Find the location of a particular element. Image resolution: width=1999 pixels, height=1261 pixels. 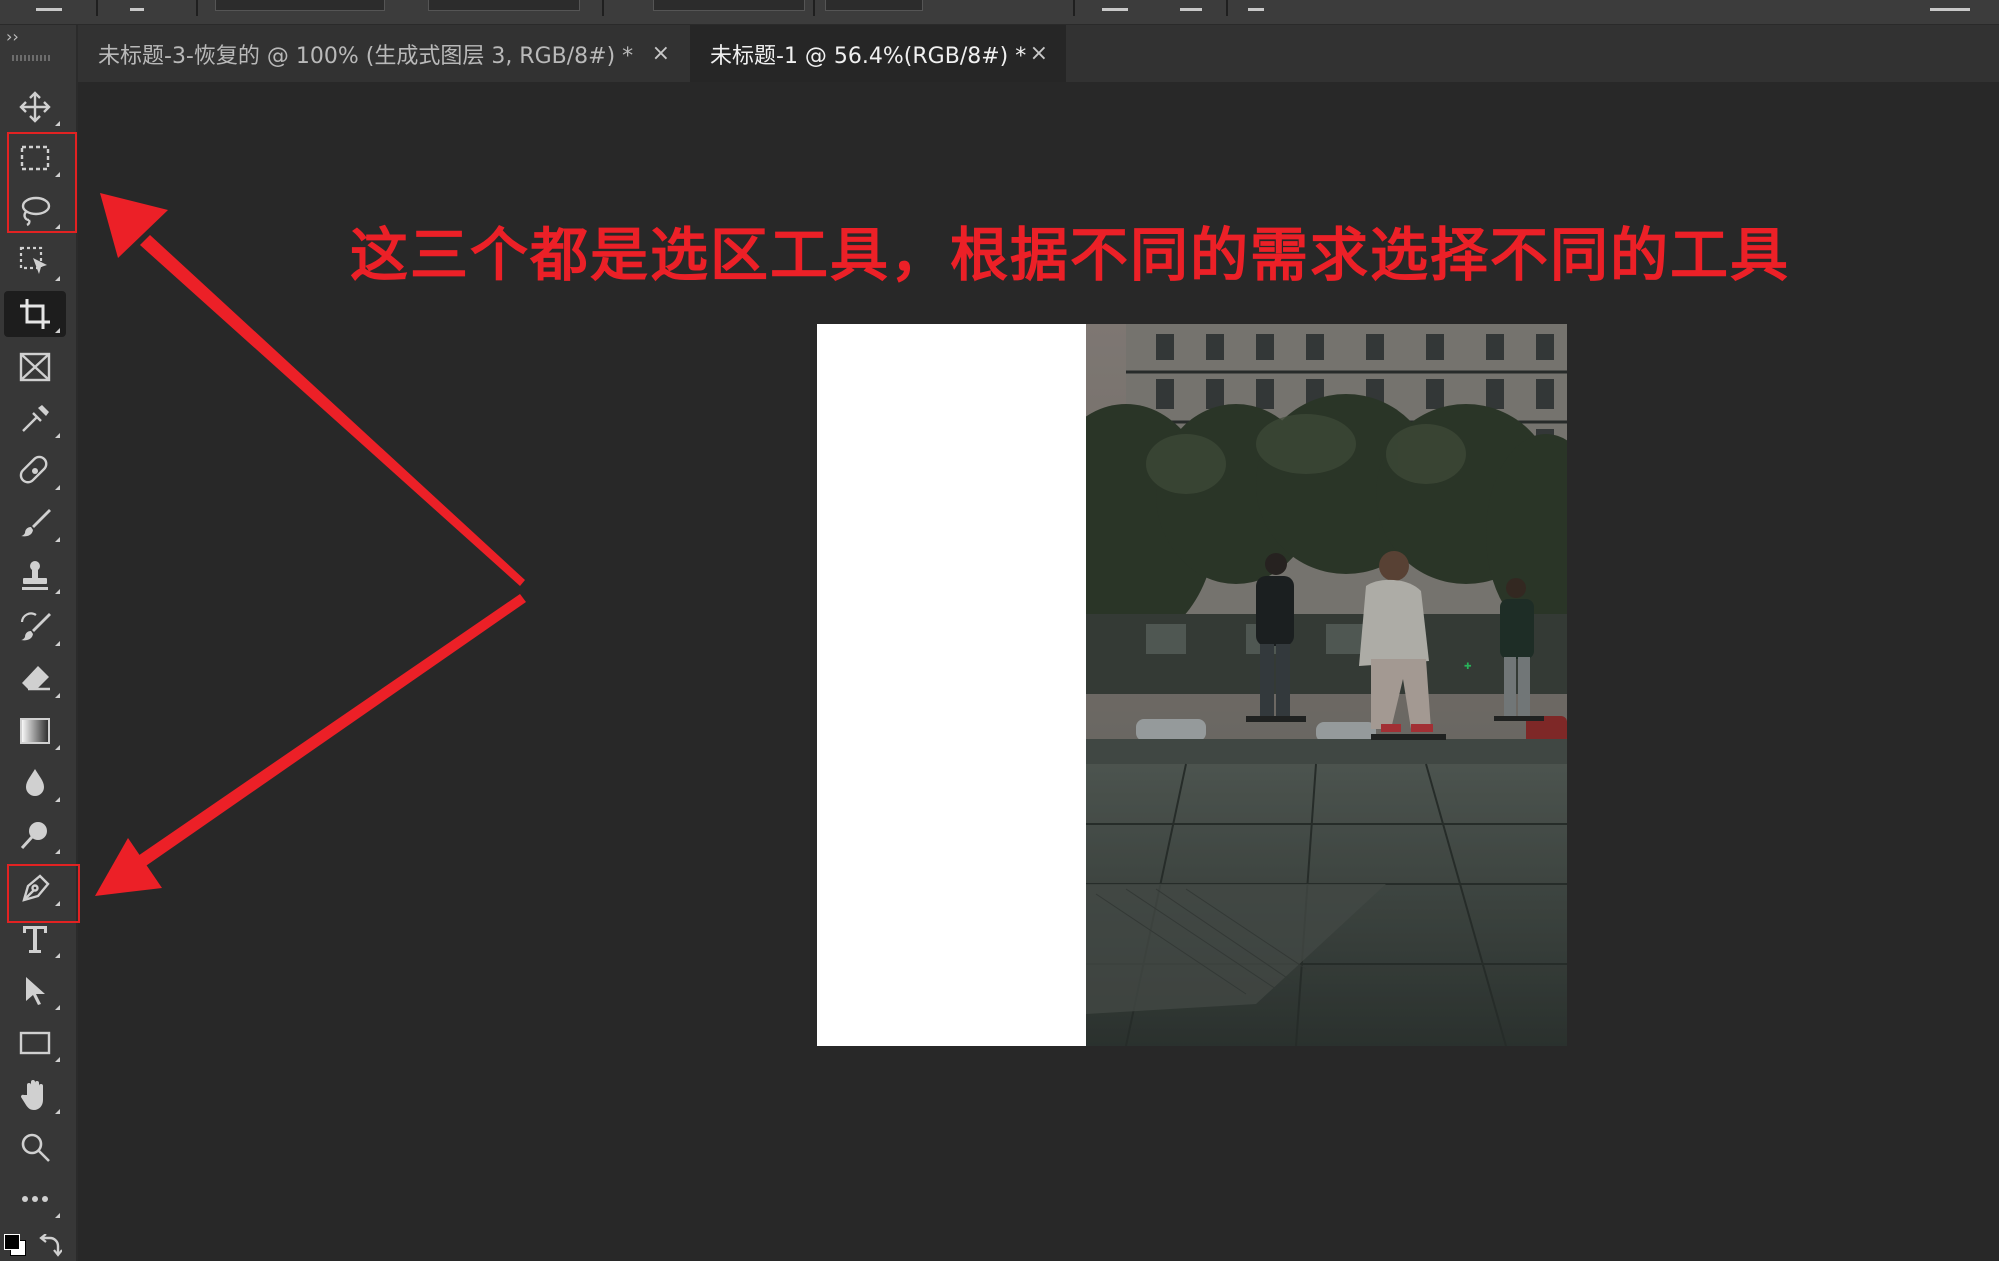

frame-icon is located at coordinates (35, 367).